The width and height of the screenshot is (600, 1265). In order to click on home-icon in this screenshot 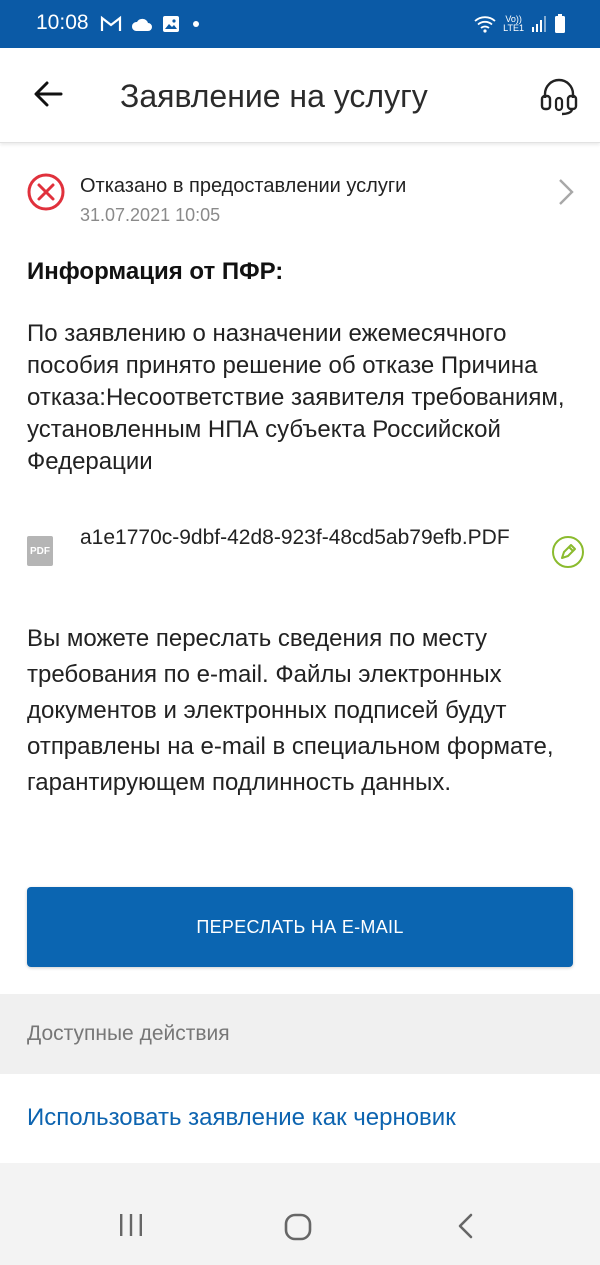, I will do `click(298, 1227)`.